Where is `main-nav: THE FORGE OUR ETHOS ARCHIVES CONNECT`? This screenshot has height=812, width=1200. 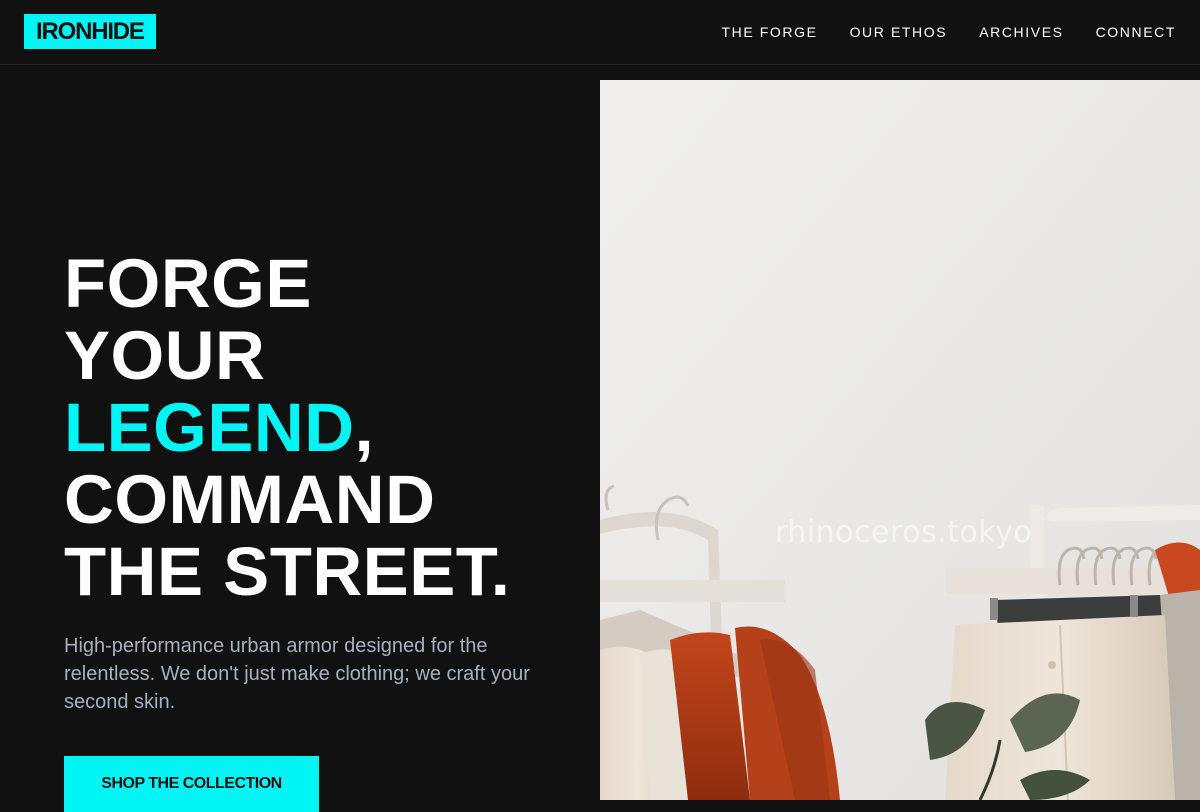 main-nav: THE FORGE OUR ETHOS ARCHIVES CONNECT is located at coordinates (948, 32).